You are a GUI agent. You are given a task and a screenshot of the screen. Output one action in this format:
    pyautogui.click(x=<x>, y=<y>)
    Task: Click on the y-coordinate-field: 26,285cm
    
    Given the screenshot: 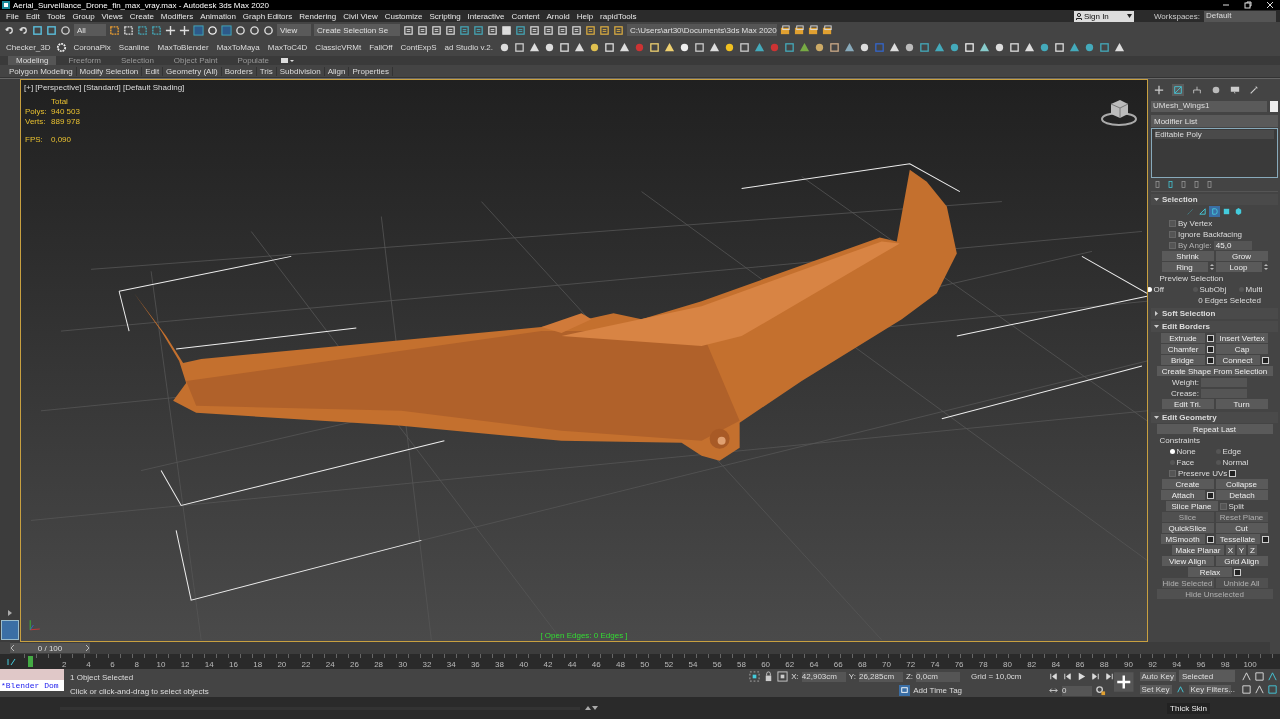 What is the action you would take?
    pyautogui.click(x=880, y=676)
    